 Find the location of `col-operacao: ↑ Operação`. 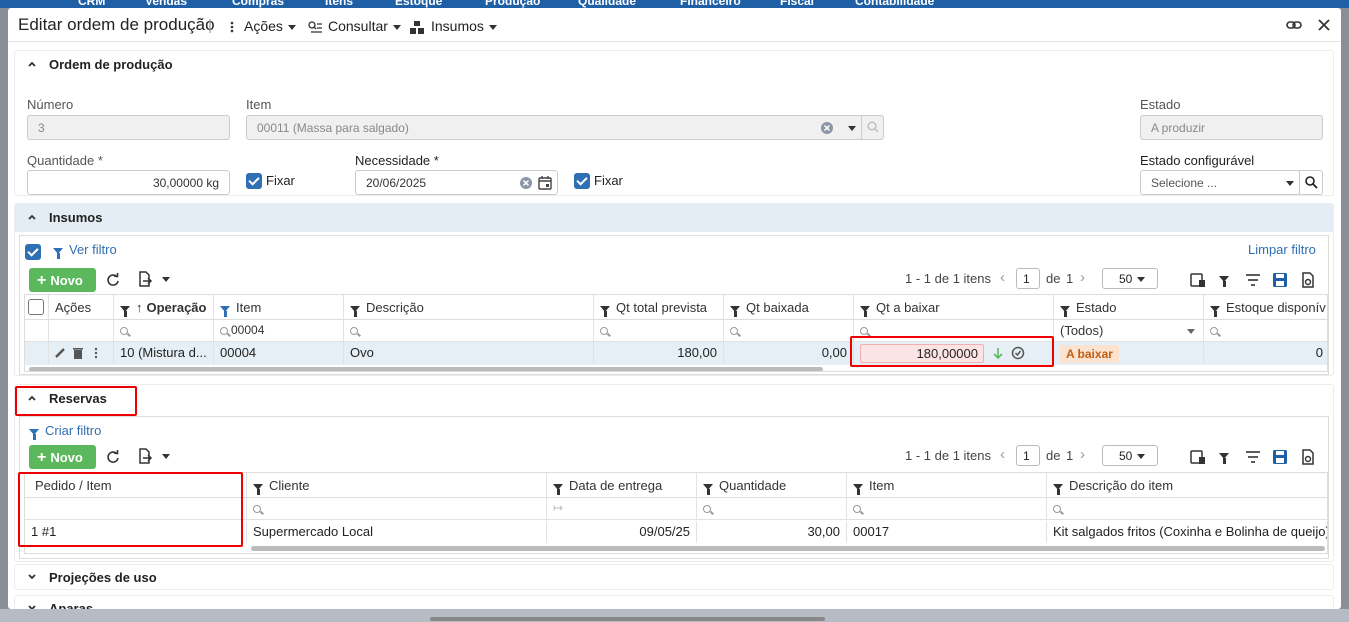

col-operacao: ↑ Operação is located at coordinates (164, 307).